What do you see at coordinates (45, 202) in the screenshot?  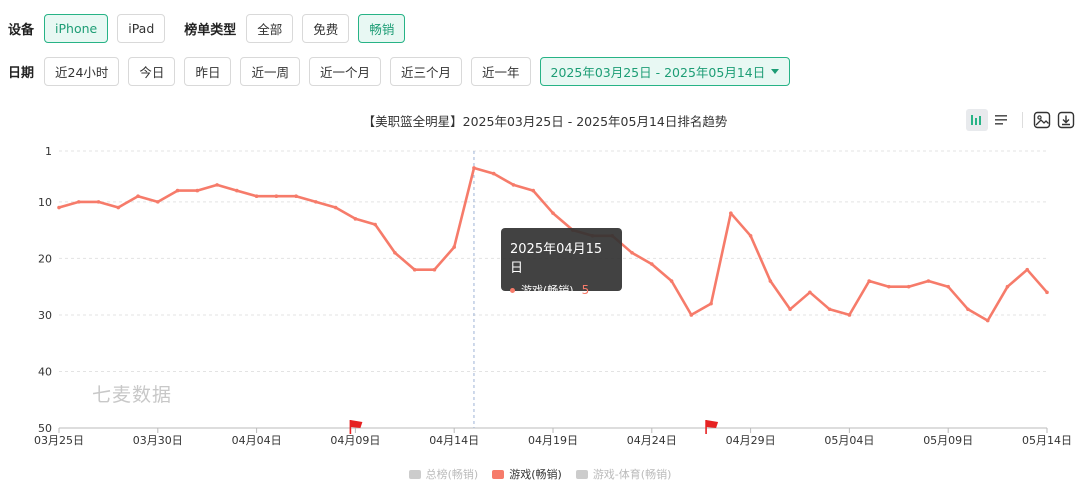 I see `y-tick-label: 10` at bounding box center [45, 202].